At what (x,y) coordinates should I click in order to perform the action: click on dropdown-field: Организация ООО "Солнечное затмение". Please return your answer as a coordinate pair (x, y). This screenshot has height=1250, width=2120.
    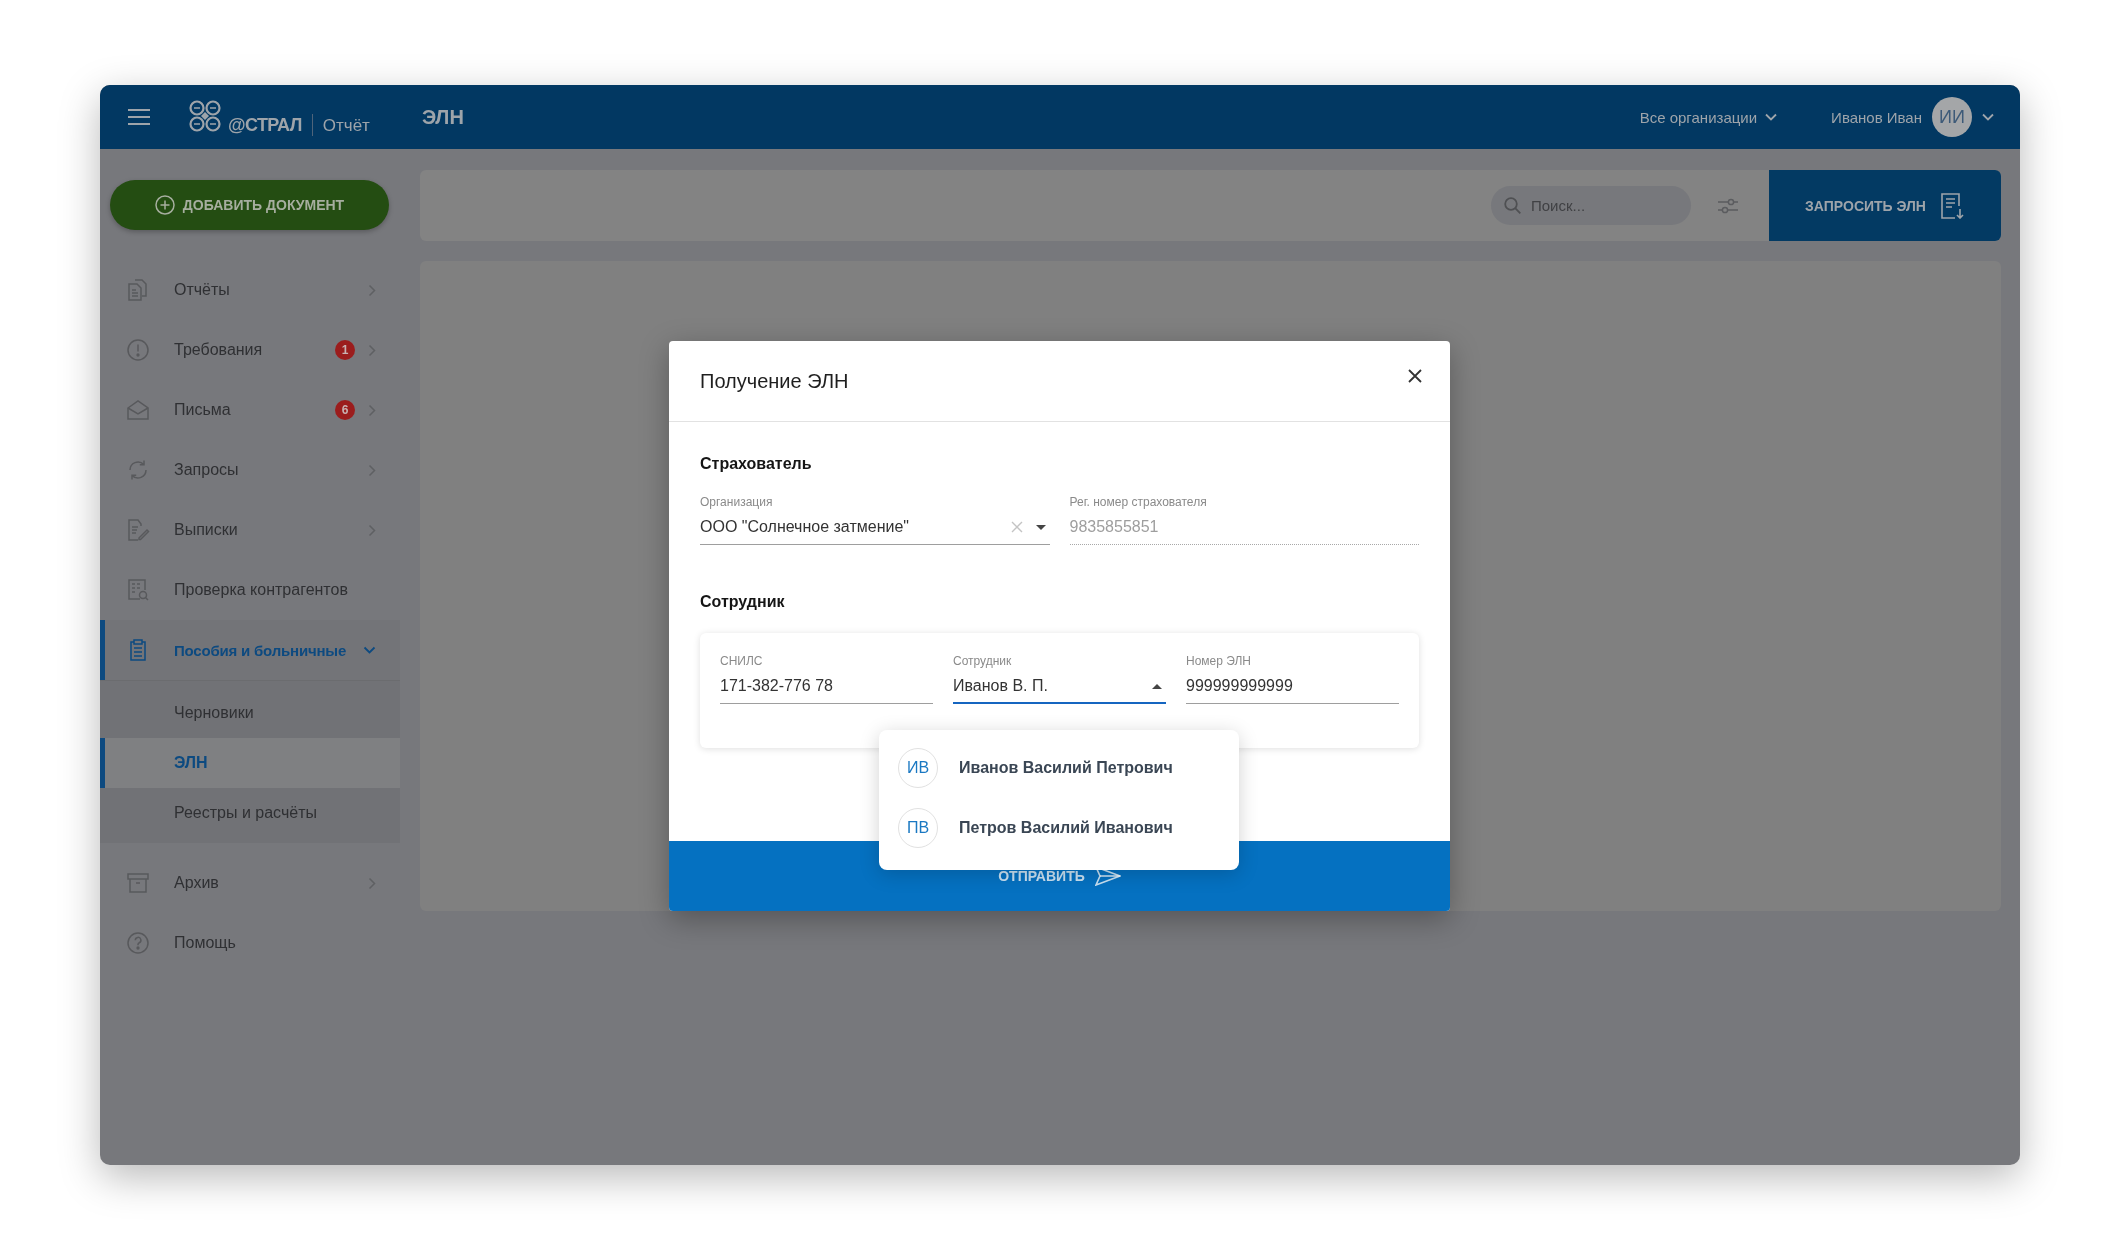
    Looking at the image, I should click on (875, 519).